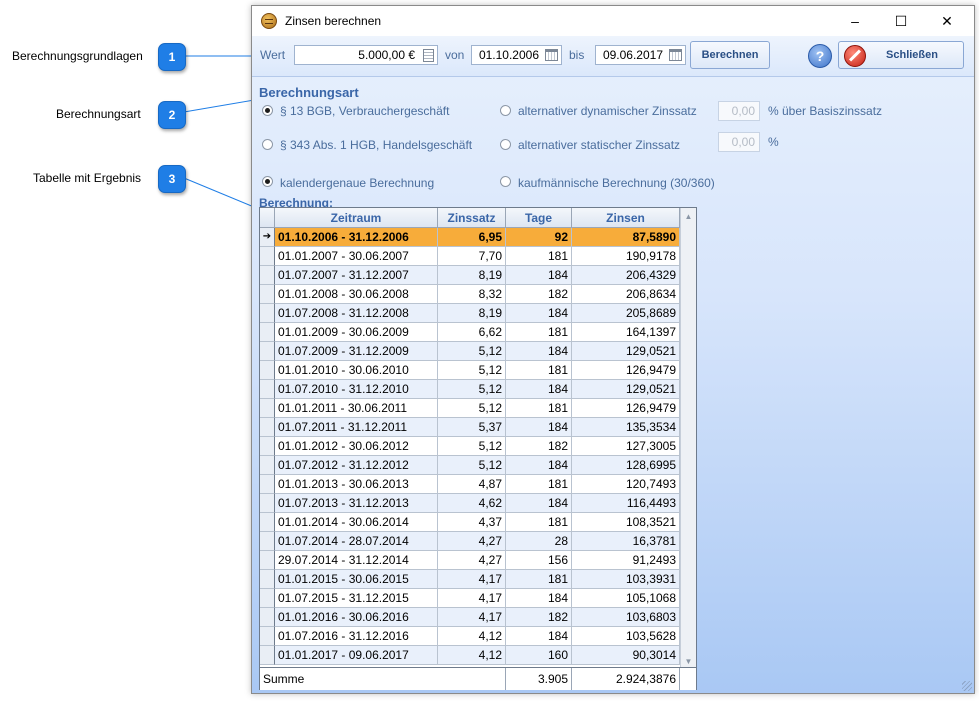 The image size is (979, 701). Describe the element at coordinates (470, 522) in the screenshot. I see `table-row: 01.01.2014 - 30.06.2014 4,37 181 108,3521` at that location.